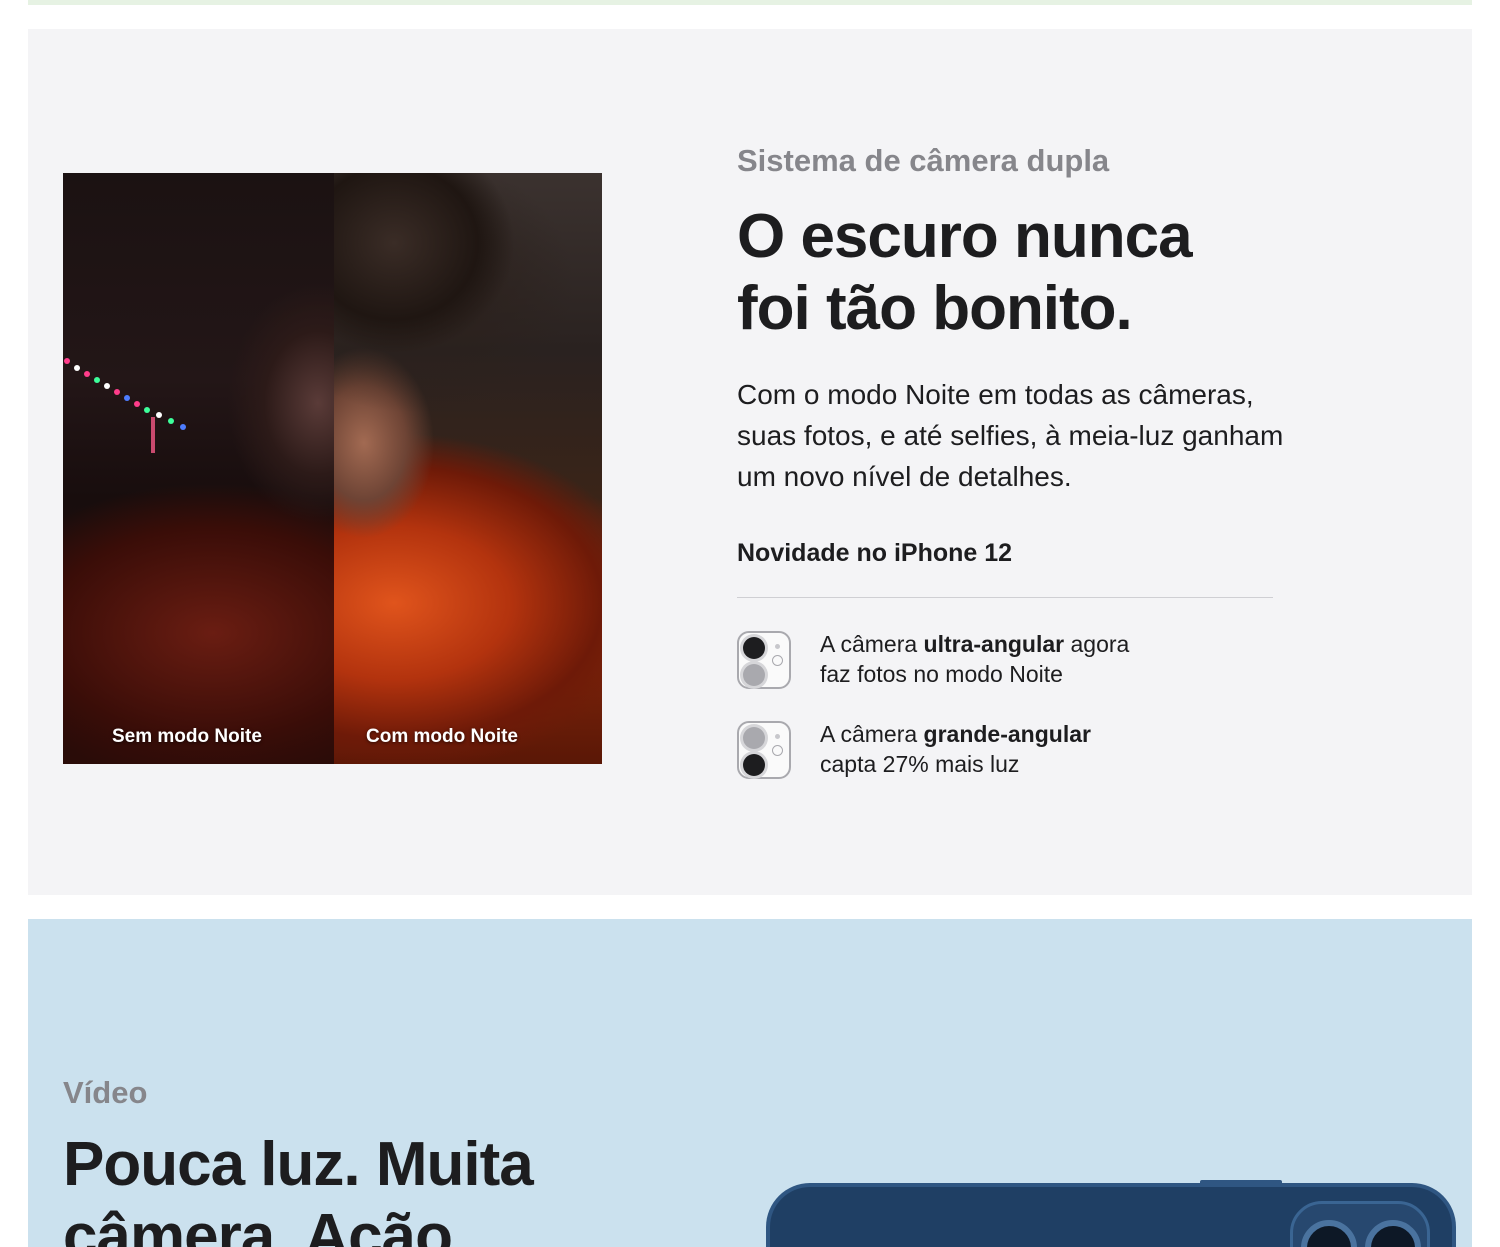 The width and height of the screenshot is (1500, 1247). What do you see at coordinates (105, 1092) in the screenshot?
I see `video-eyebrow: Vídeo` at bounding box center [105, 1092].